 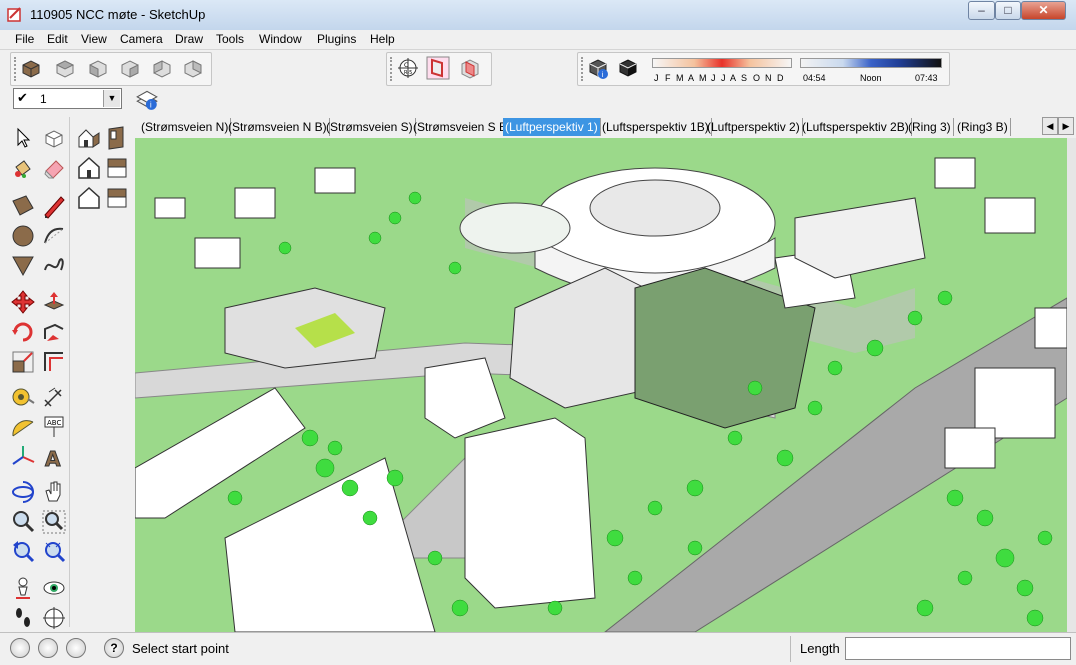 I want to click on menu-help: Help, so click(x=382, y=39).